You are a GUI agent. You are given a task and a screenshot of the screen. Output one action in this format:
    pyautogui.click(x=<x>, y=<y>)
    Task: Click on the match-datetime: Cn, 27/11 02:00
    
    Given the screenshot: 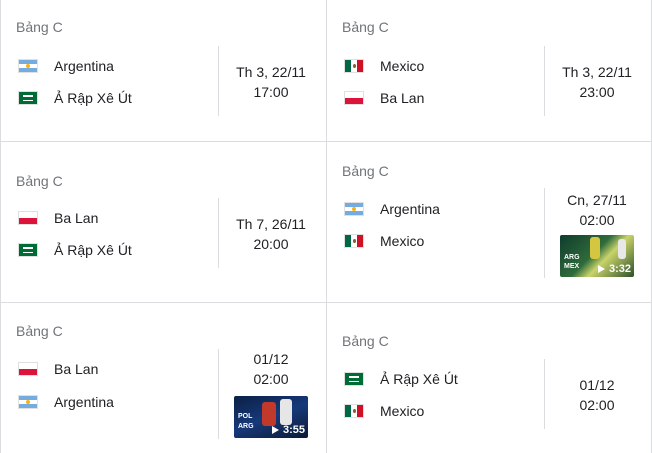 What is the action you would take?
    pyautogui.click(x=597, y=210)
    